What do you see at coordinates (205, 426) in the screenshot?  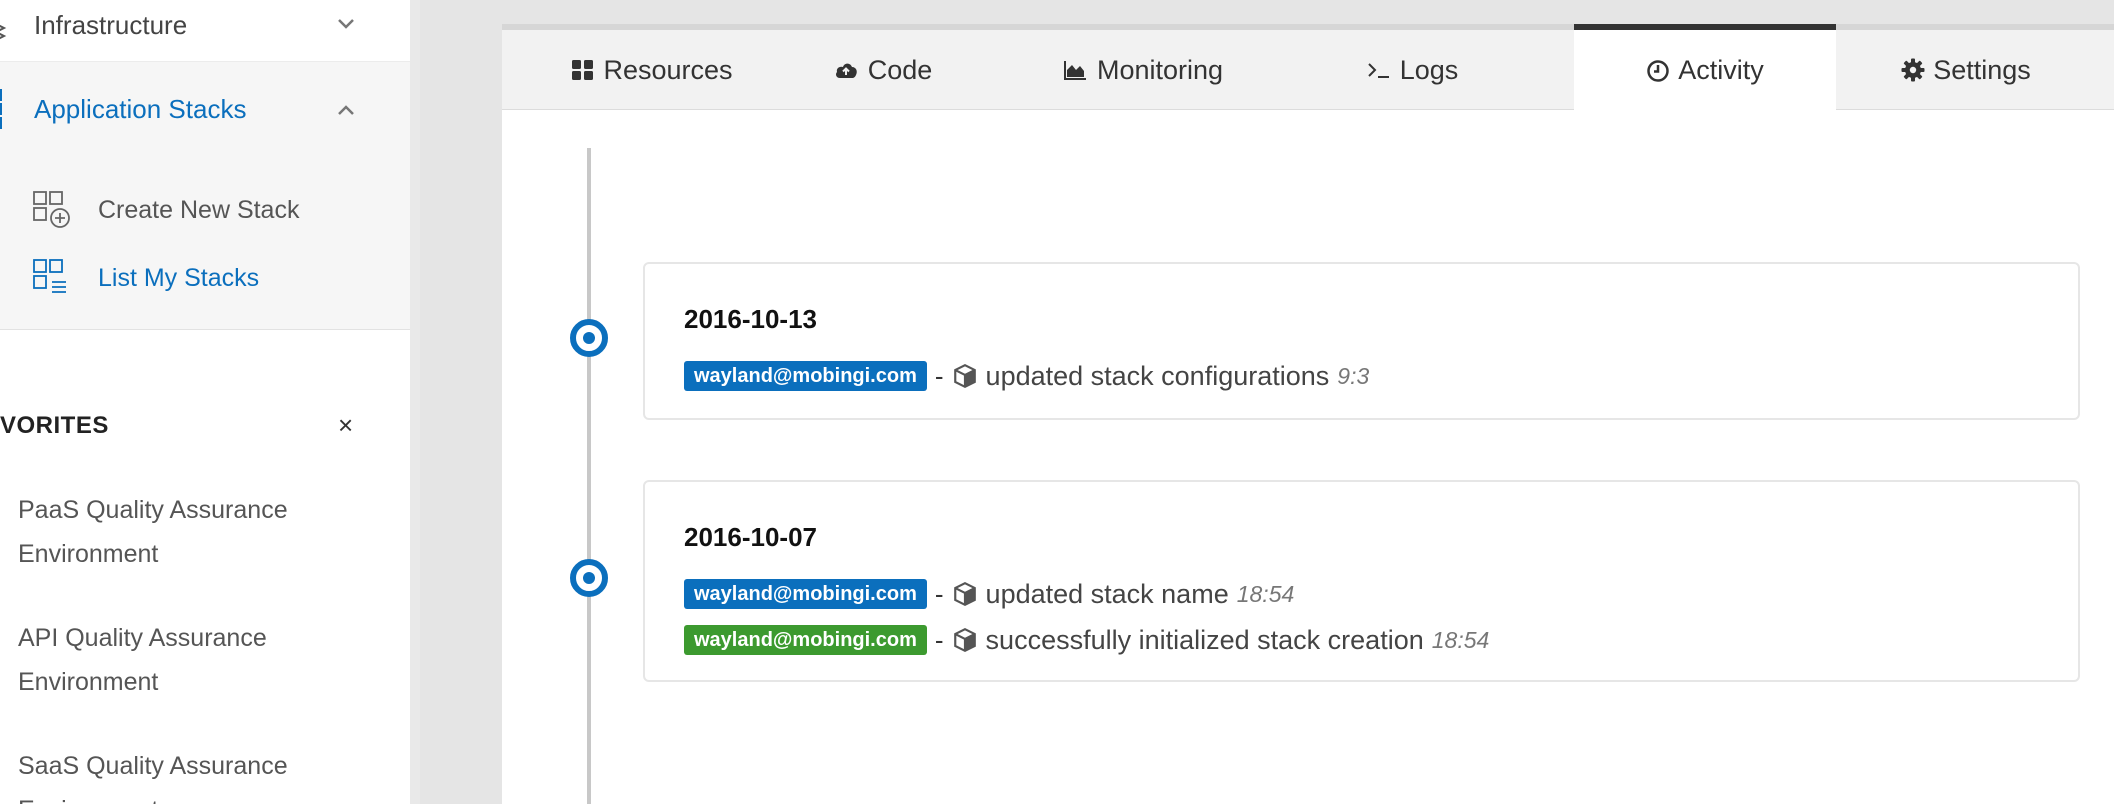 I see `favorites-header: VORITES ×` at bounding box center [205, 426].